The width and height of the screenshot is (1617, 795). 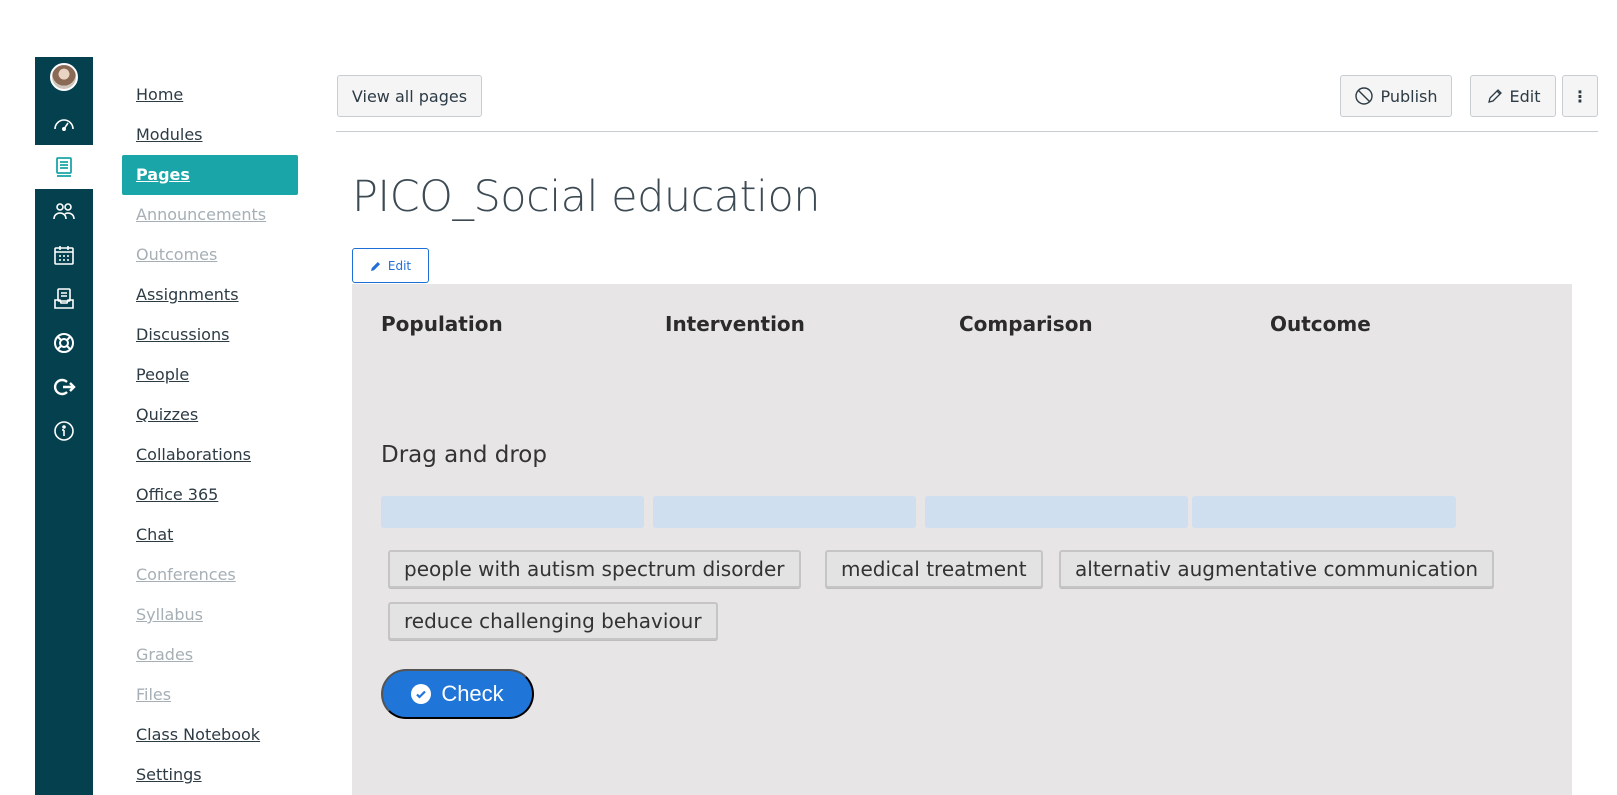 I want to click on course-nav-home: Home, so click(x=210, y=95).